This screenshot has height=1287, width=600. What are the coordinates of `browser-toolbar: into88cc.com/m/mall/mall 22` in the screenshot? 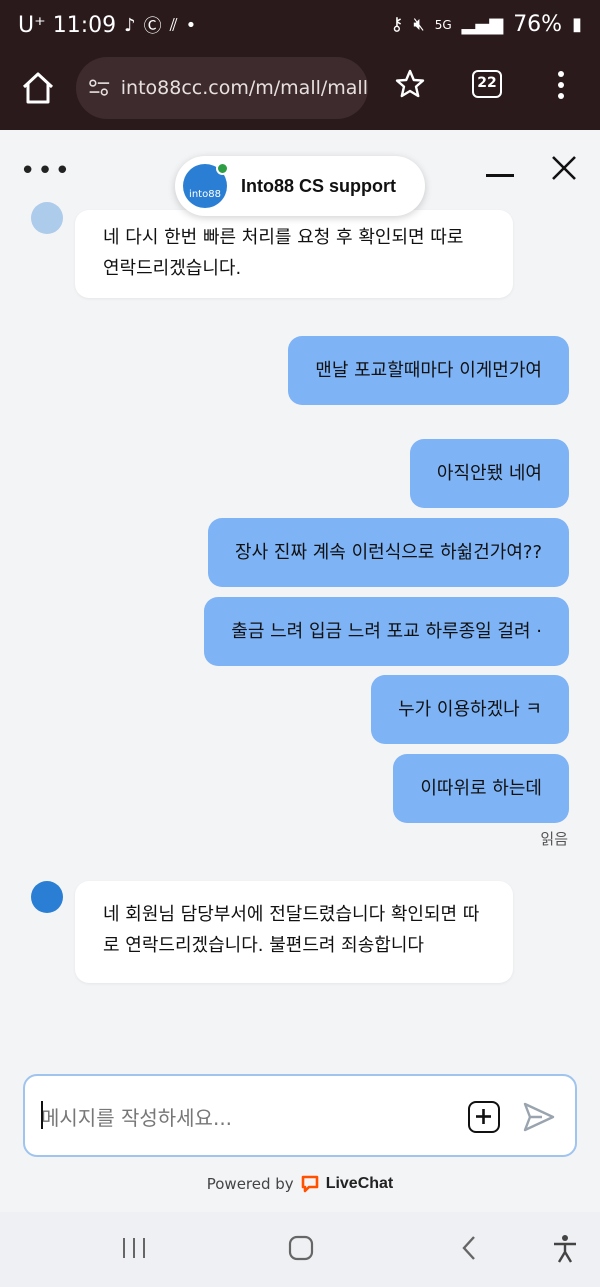 It's located at (300, 92).